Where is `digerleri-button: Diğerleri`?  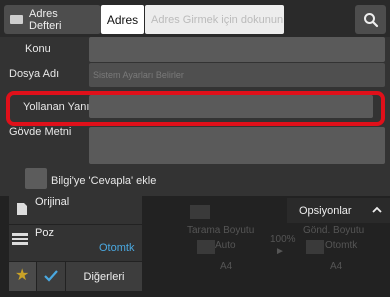
digerleri-button: Diğerleri is located at coordinates (104, 276).